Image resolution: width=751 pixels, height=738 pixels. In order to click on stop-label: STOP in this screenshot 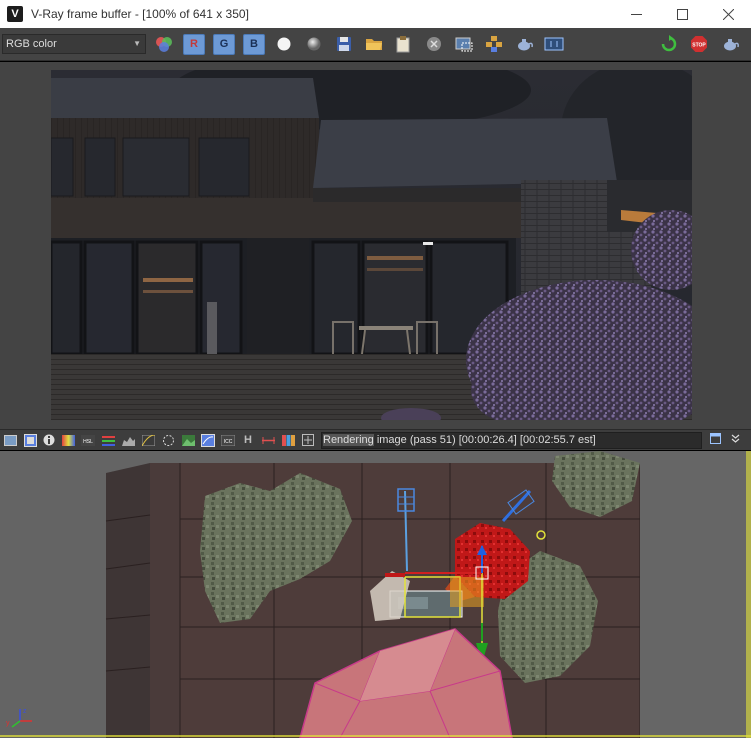, I will do `click(699, 46)`.